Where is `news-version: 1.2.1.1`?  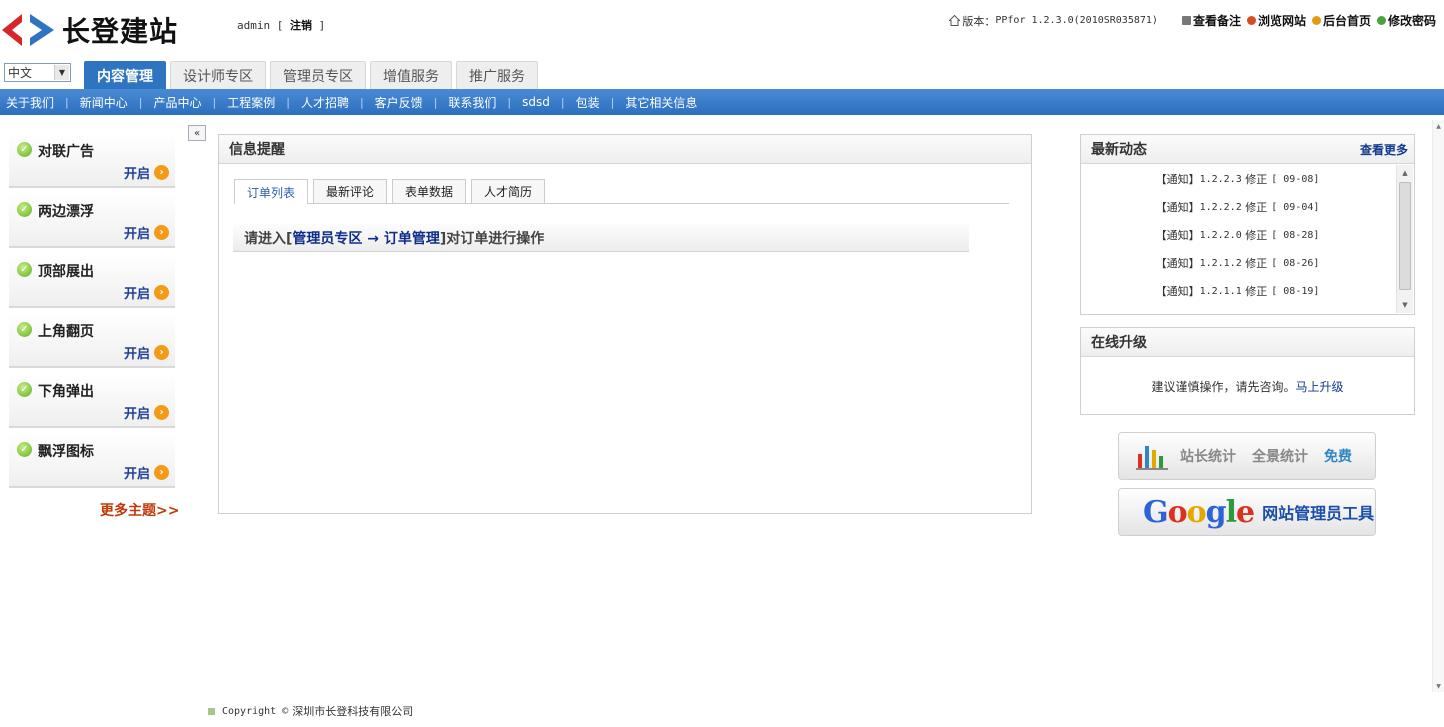
news-version: 1.2.1.1 is located at coordinates (1220, 291).